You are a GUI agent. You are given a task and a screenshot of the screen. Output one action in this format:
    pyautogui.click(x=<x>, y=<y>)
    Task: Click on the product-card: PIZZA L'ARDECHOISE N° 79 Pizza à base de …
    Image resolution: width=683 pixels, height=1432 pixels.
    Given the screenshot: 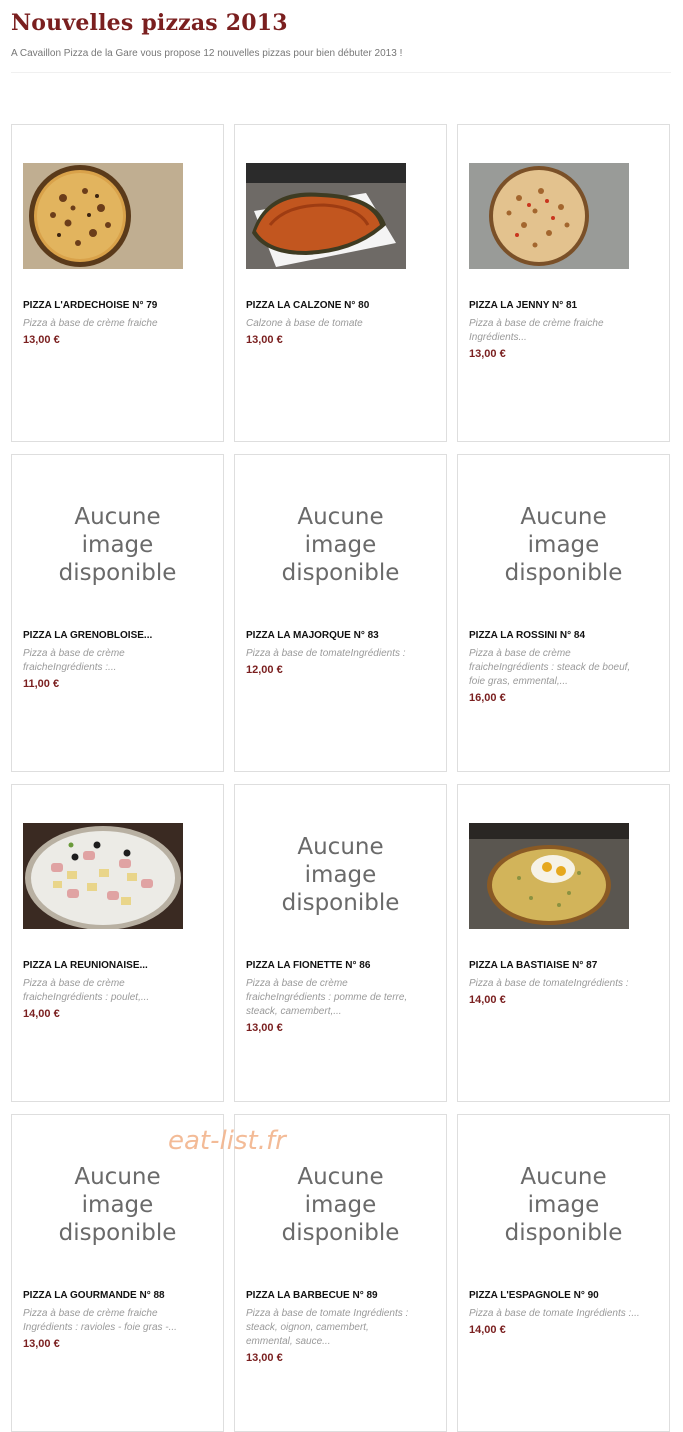 What is the action you would take?
    pyautogui.click(x=117, y=283)
    